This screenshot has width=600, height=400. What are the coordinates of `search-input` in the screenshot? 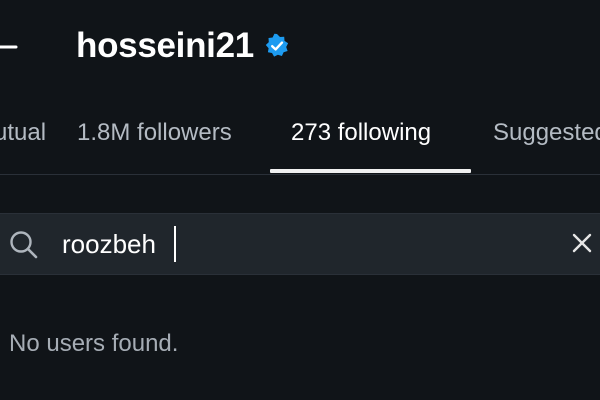 It's located at (302, 244).